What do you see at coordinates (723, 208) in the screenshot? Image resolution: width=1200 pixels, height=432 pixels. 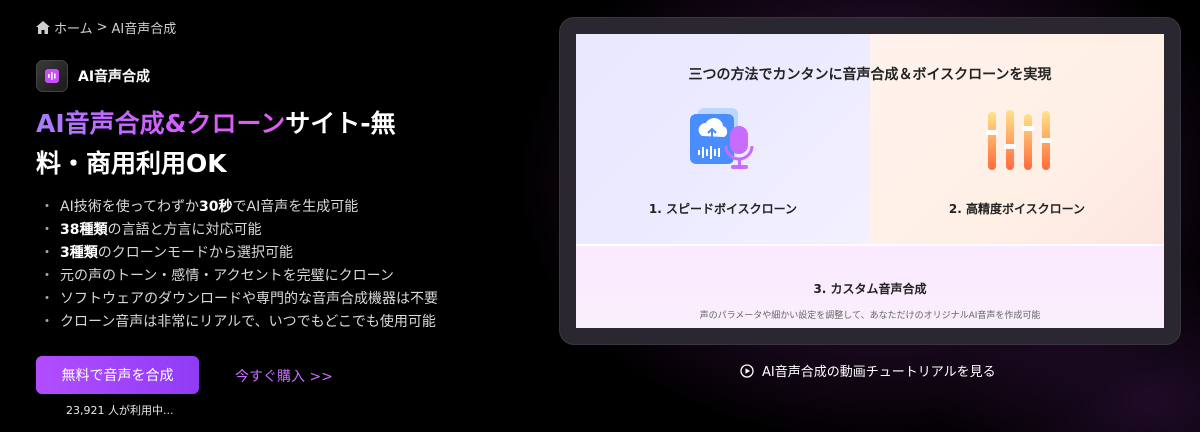 I see `method-speed-clone-label: 1. スピードボイスクローン` at bounding box center [723, 208].